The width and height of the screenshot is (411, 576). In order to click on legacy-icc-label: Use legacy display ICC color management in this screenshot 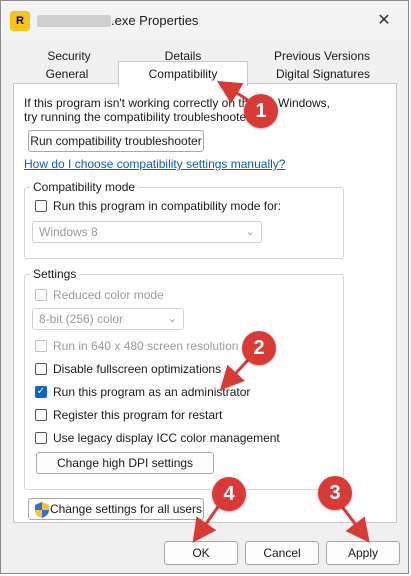, I will do `click(166, 438)`.